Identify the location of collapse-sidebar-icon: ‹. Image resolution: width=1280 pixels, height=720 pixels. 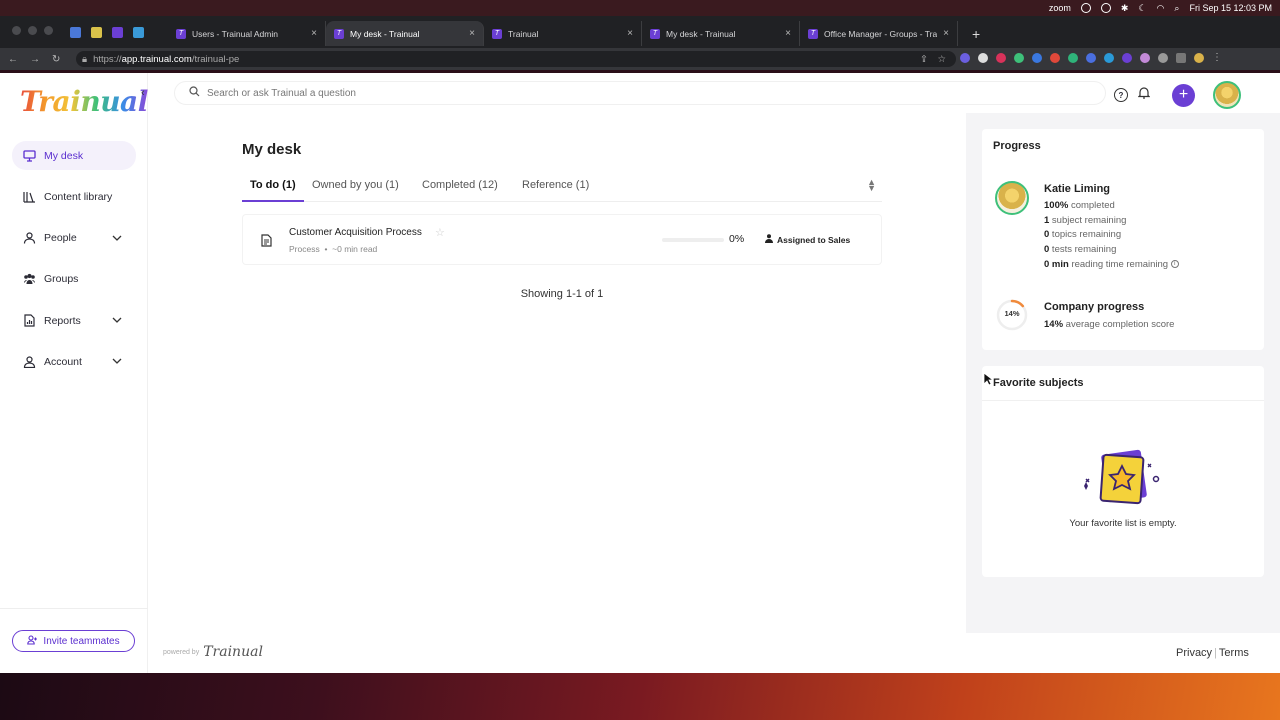
(143, 93).